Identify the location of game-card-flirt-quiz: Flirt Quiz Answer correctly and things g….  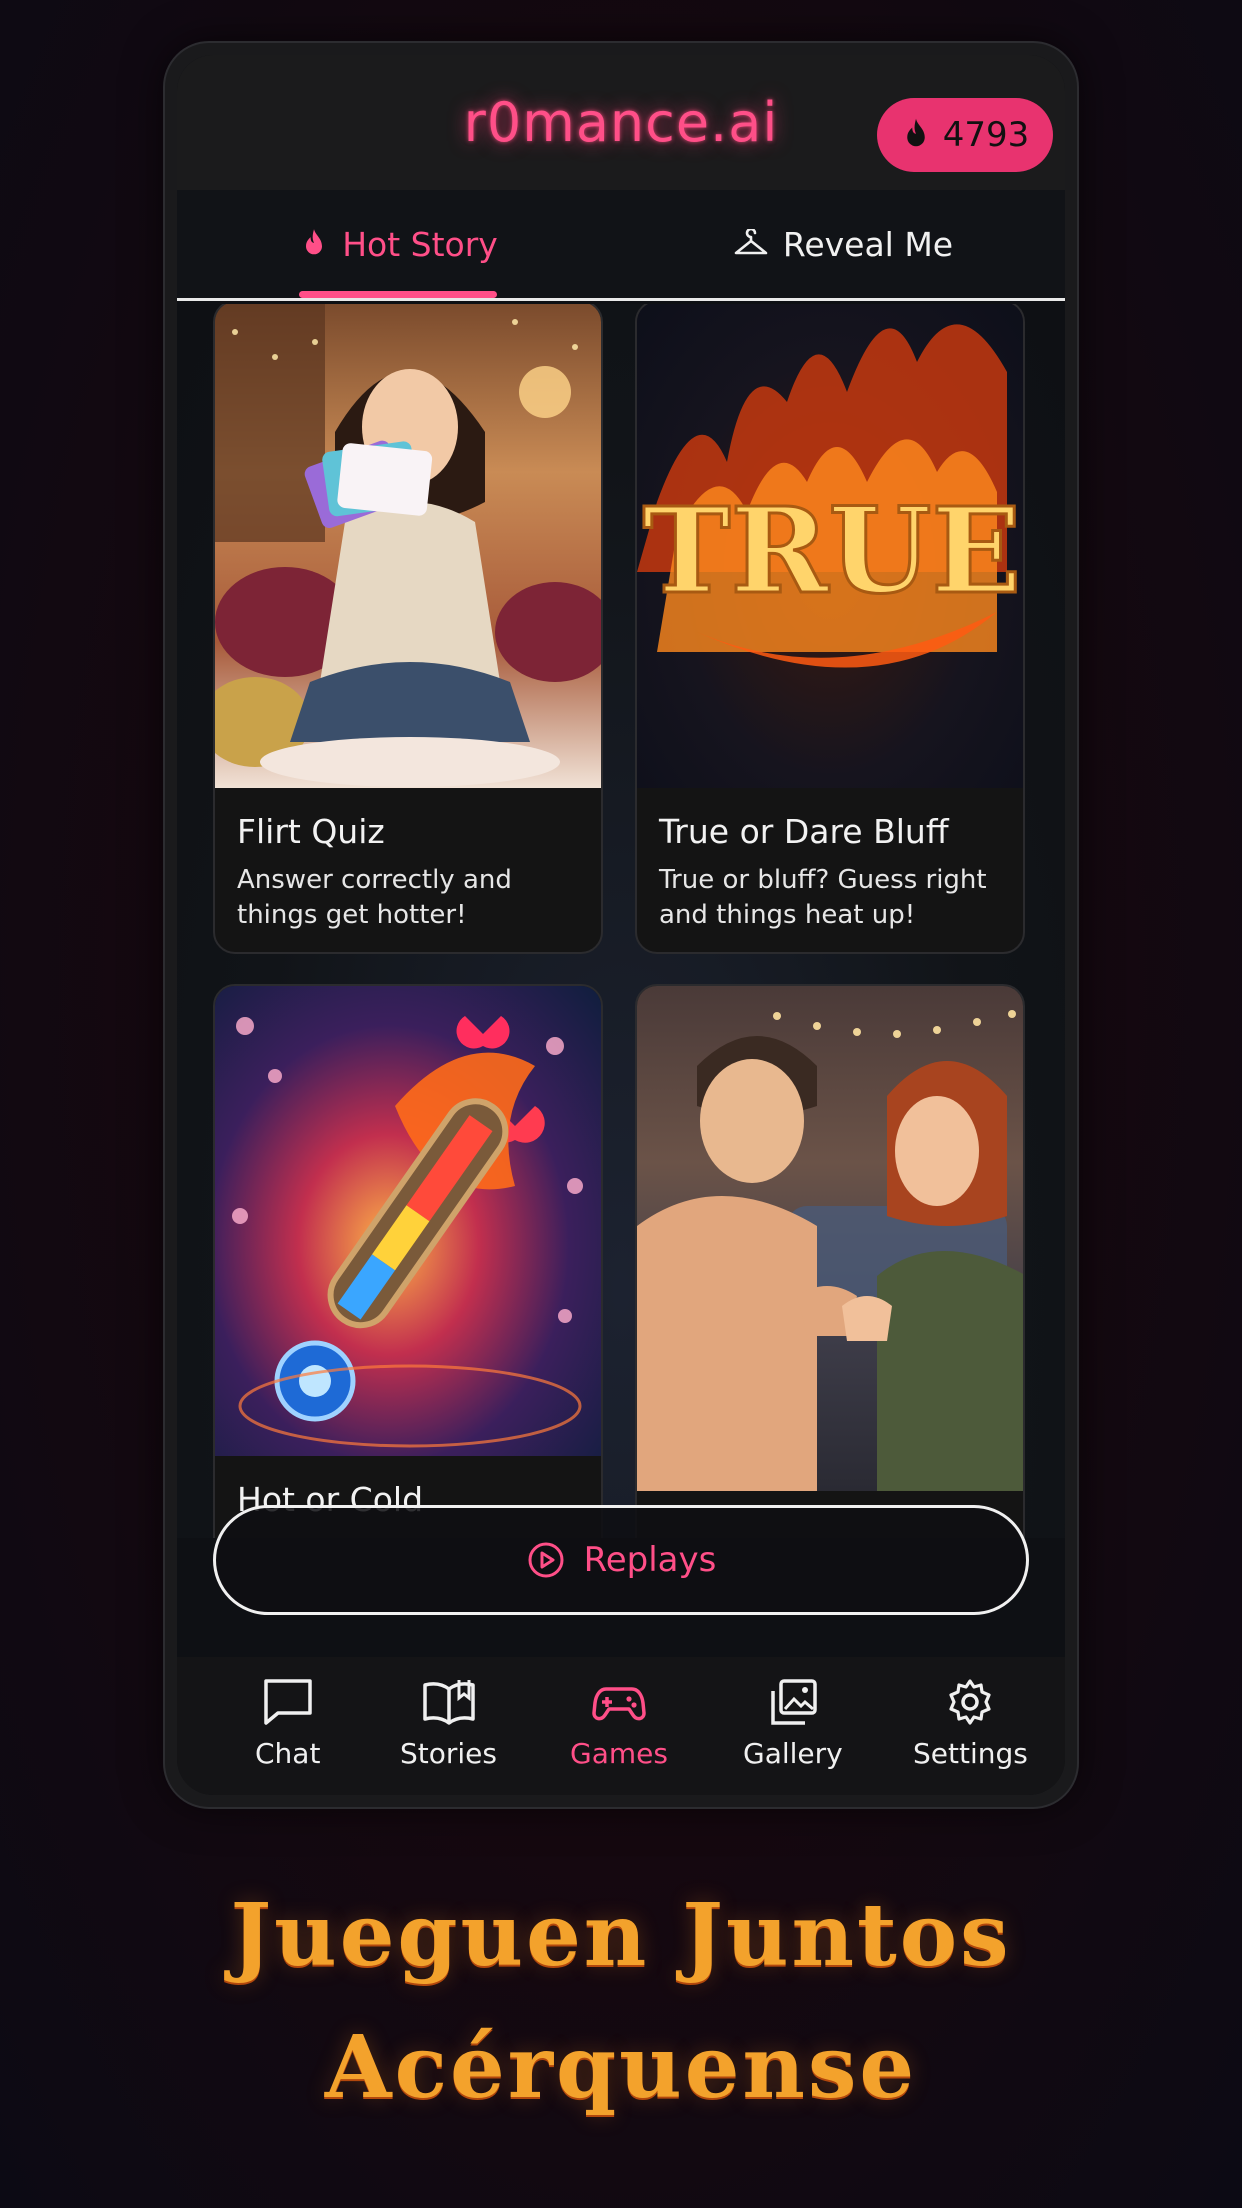
(408, 629).